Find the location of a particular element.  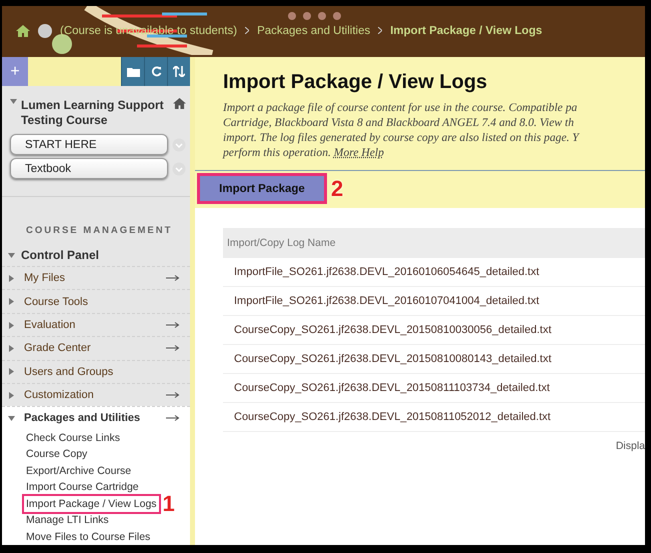

submenu-item: Import Course Cartridge is located at coordinates (82, 487).